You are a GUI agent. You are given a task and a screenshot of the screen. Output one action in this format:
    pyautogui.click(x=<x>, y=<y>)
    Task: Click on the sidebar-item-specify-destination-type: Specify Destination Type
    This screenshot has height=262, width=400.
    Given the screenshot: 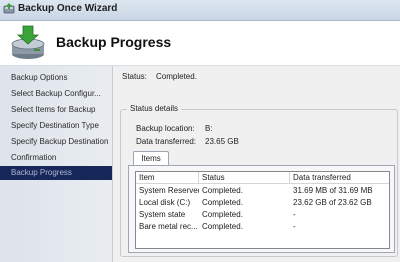 What is the action you would take?
    pyautogui.click(x=56, y=126)
    